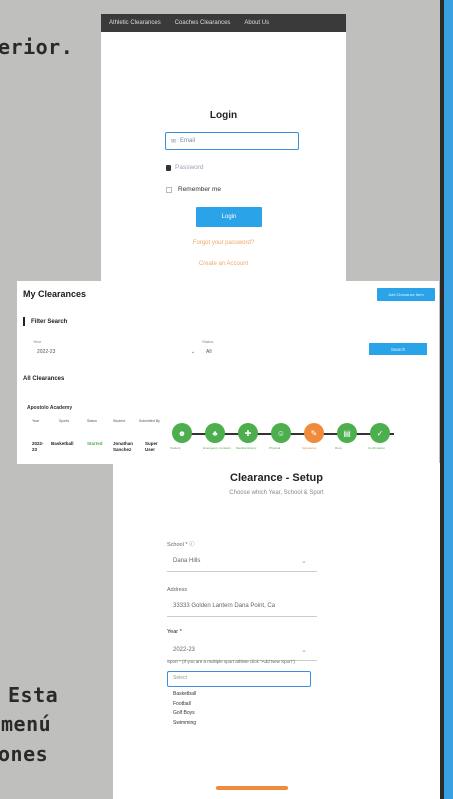 The width and height of the screenshot is (453, 799). I want to click on status-select: All, so click(209, 352).